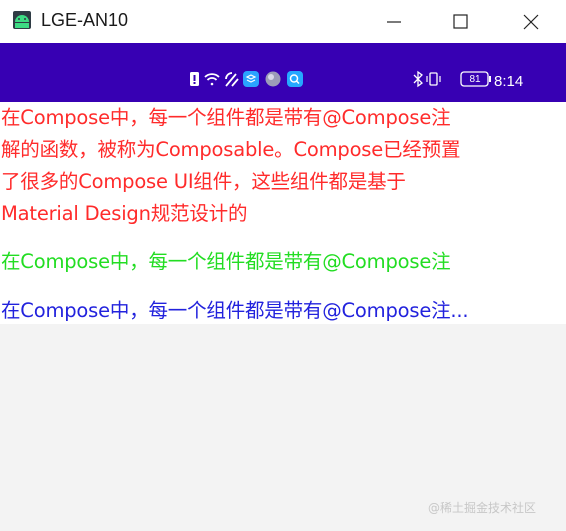 The height and width of the screenshot is (531, 566). I want to click on close-button, so click(530, 21).